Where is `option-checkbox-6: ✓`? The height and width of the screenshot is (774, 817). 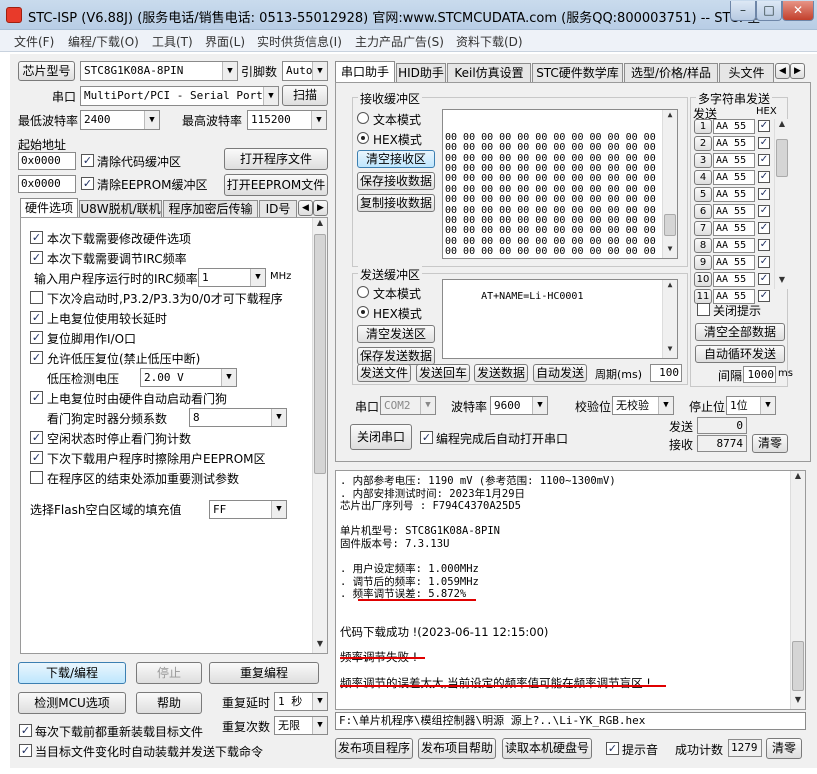 option-checkbox-6: ✓ is located at coordinates (36, 397).